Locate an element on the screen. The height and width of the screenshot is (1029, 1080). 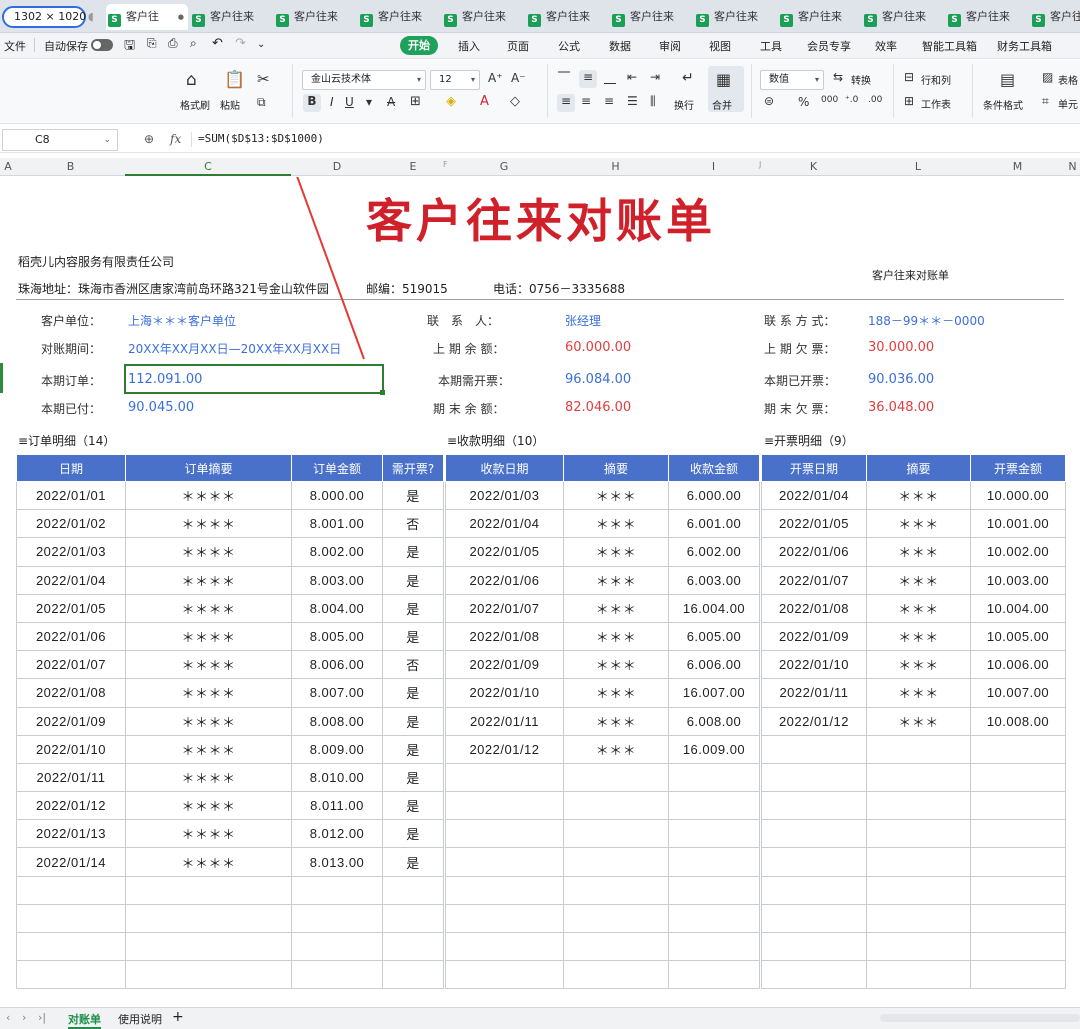
table-cell: 6.003.00 is located at coordinates (714, 580).